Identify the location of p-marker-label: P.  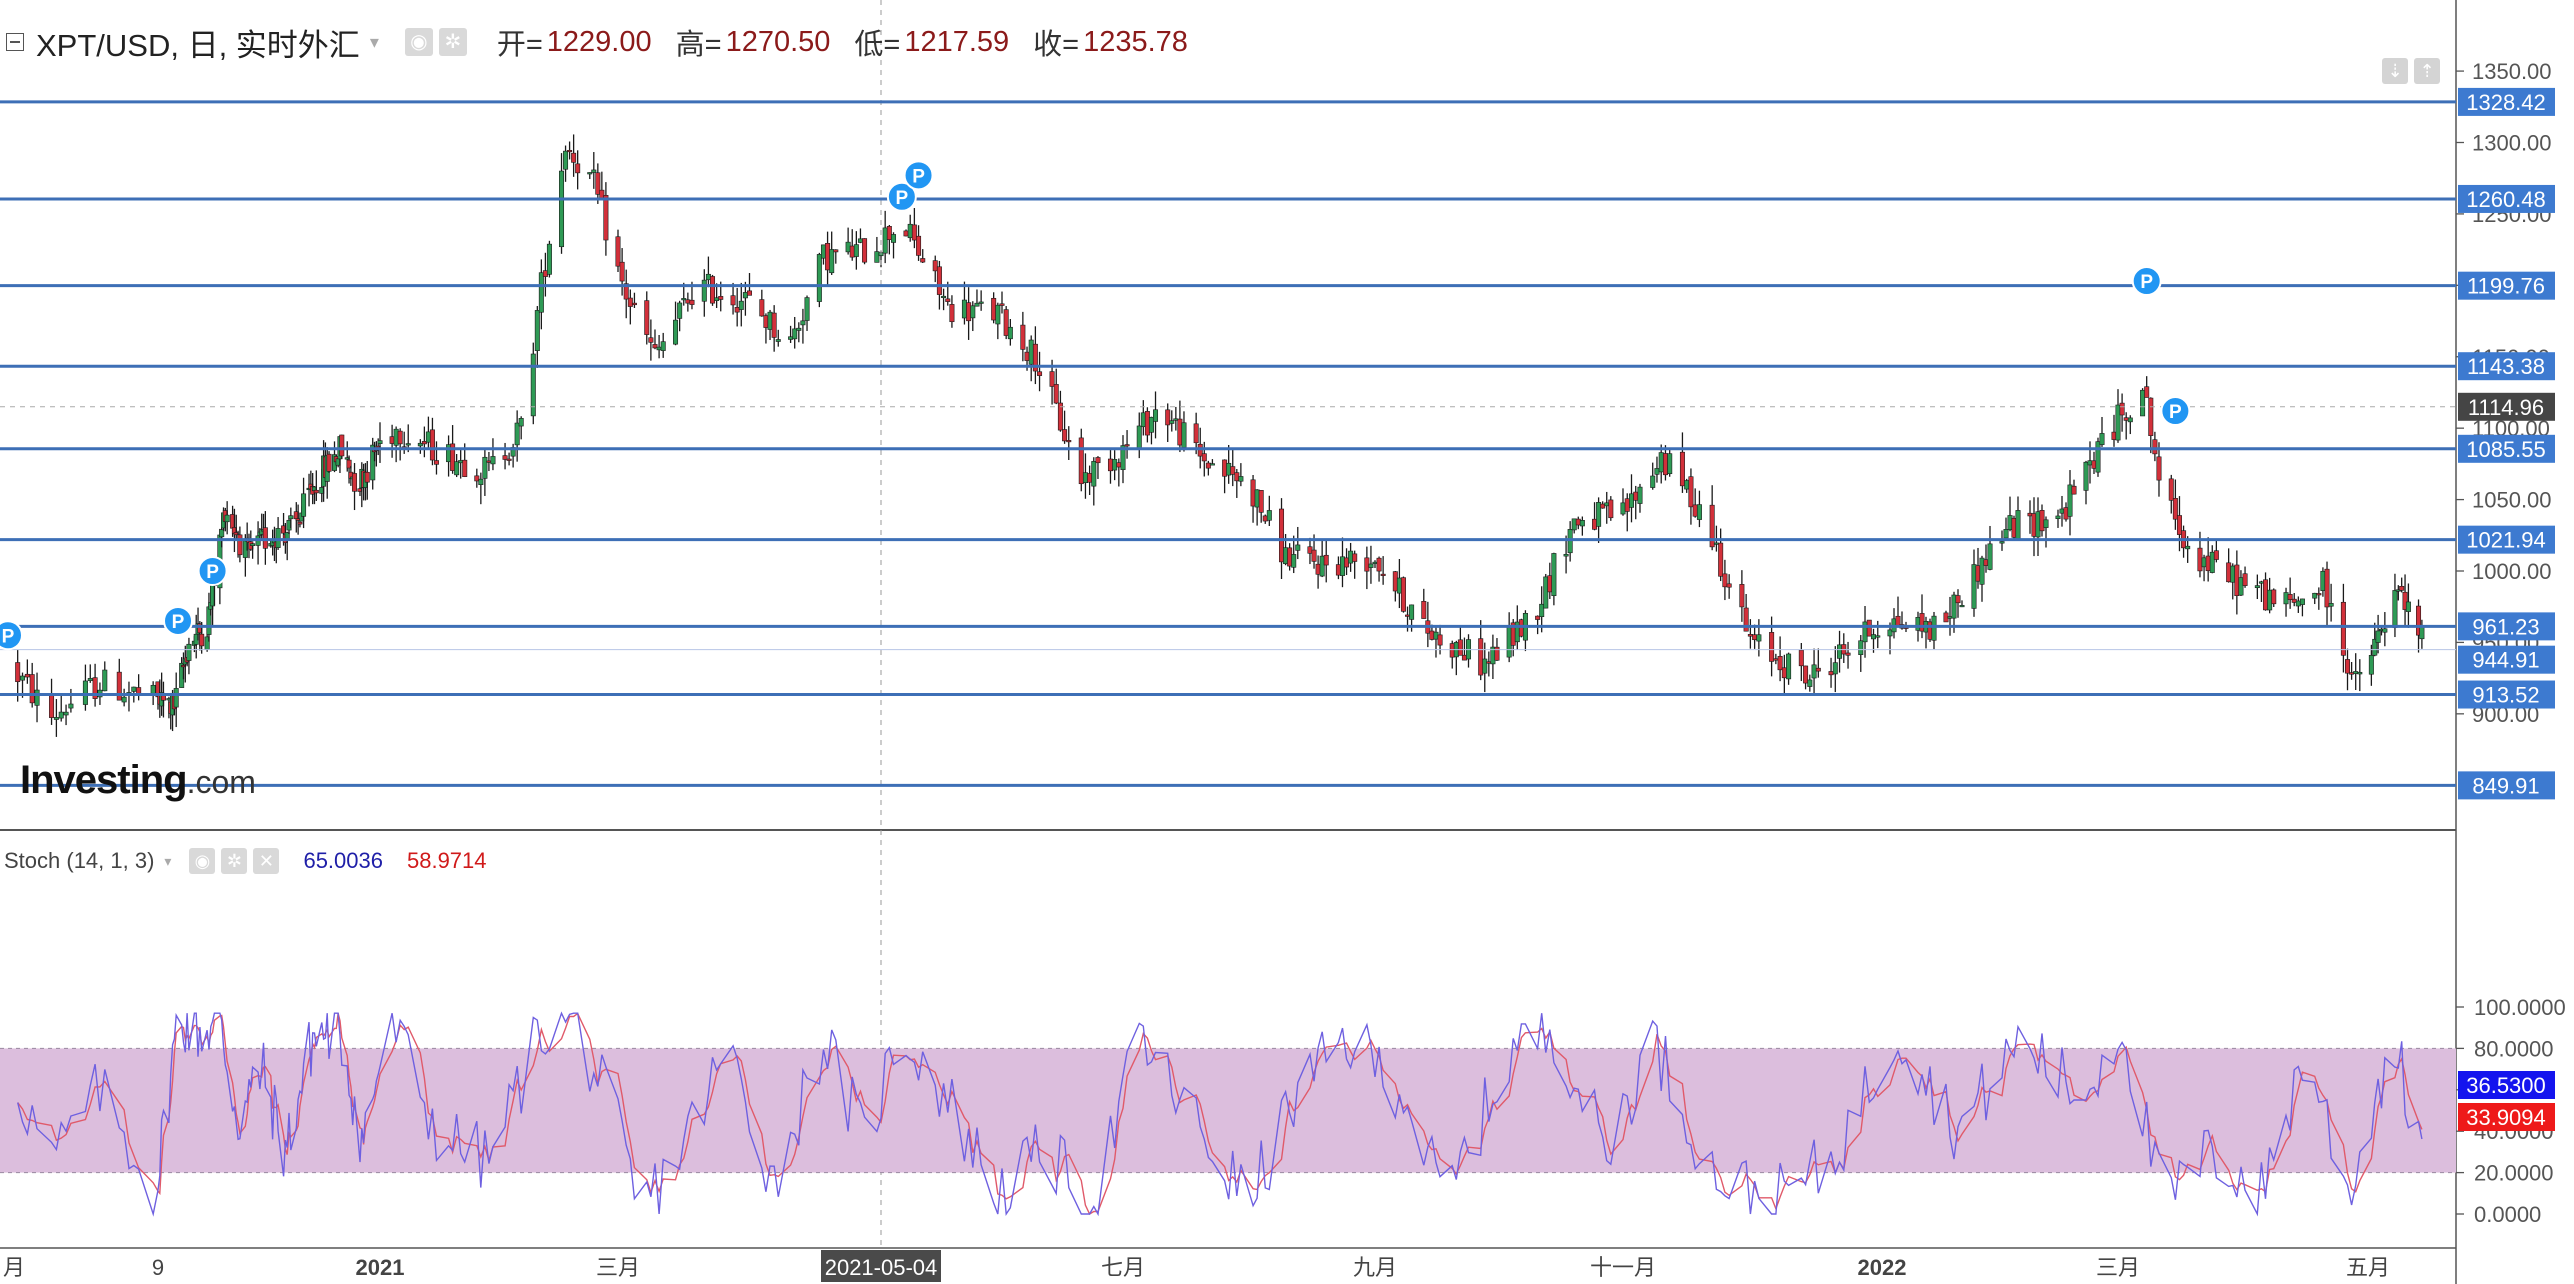
(2175, 412).